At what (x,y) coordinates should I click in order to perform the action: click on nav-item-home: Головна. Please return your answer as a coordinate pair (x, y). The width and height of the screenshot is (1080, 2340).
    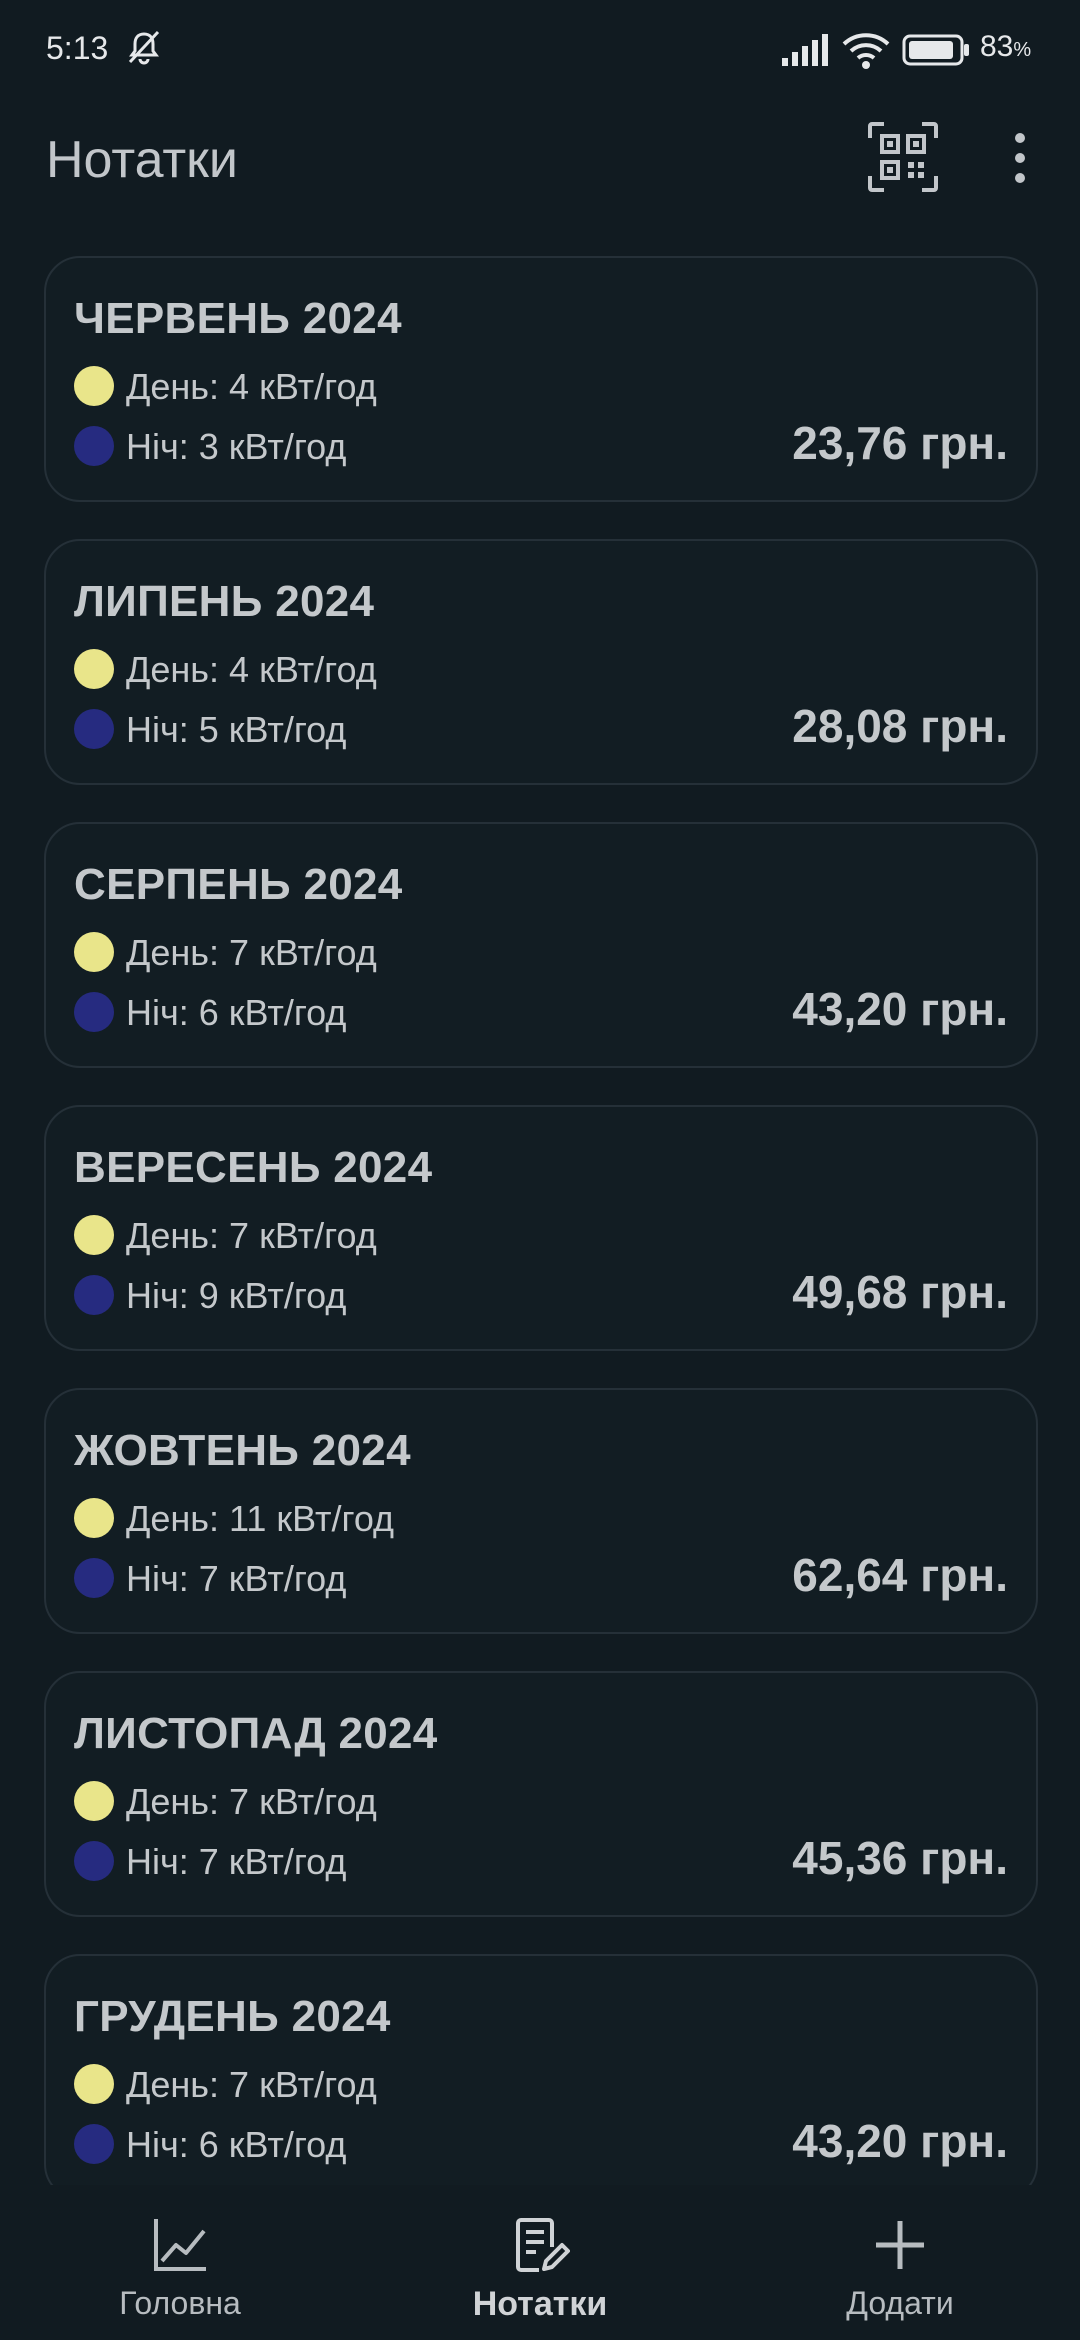
    Looking at the image, I should click on (180, 2262).